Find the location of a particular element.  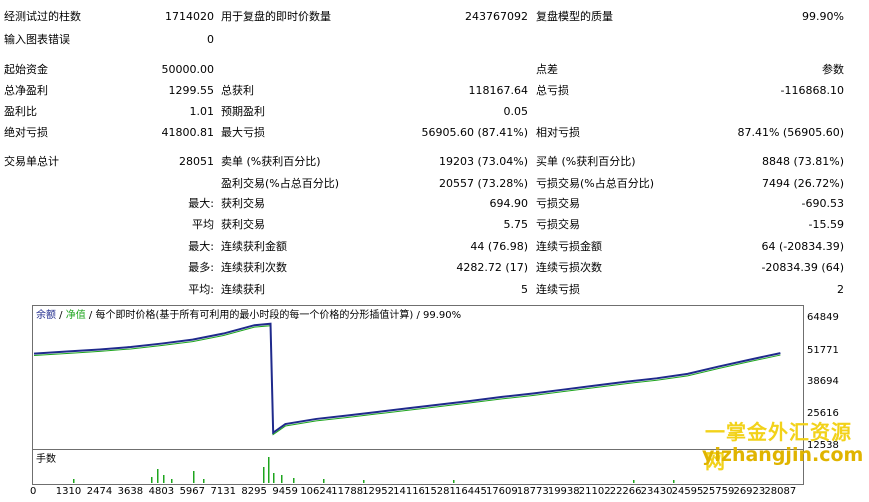

value-profit-trades: 20557 (73.28%) is located at coordinates (483, 183).